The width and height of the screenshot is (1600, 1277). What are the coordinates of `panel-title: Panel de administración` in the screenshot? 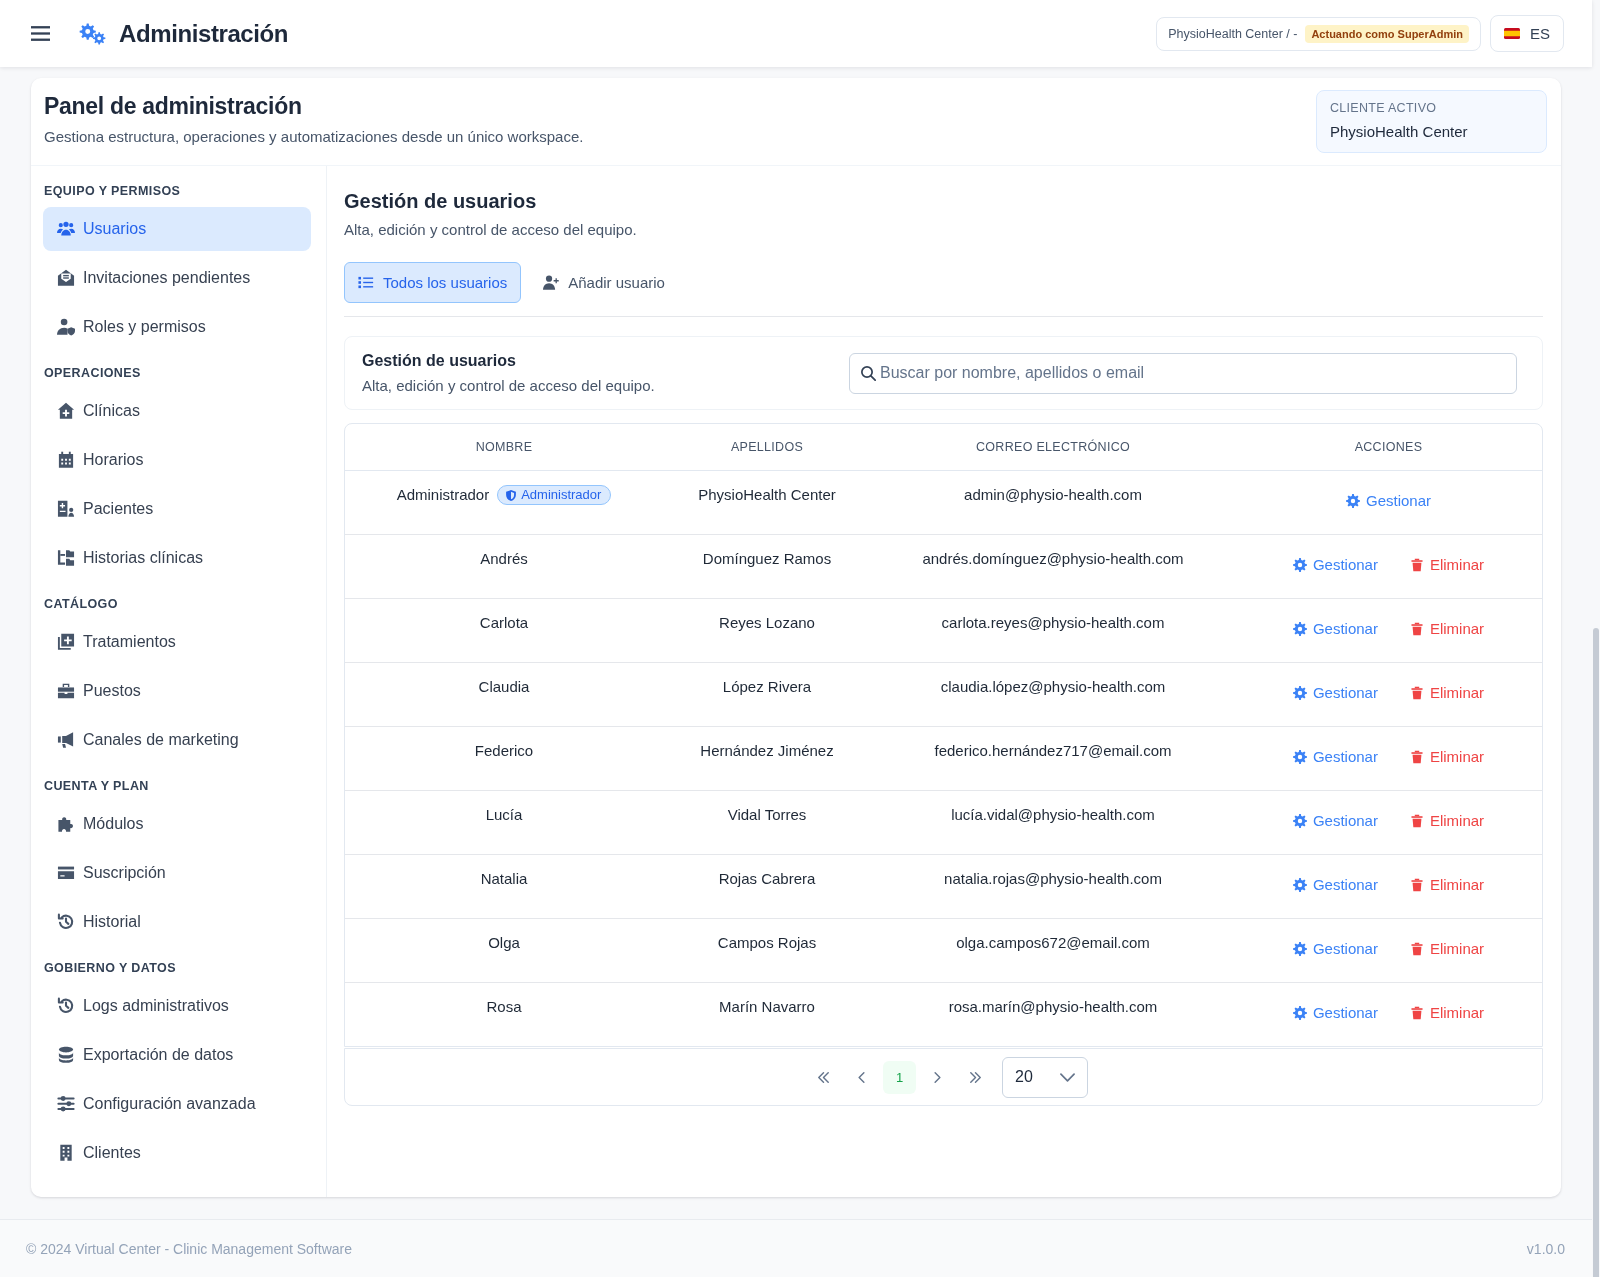 It's located at (173, 106).